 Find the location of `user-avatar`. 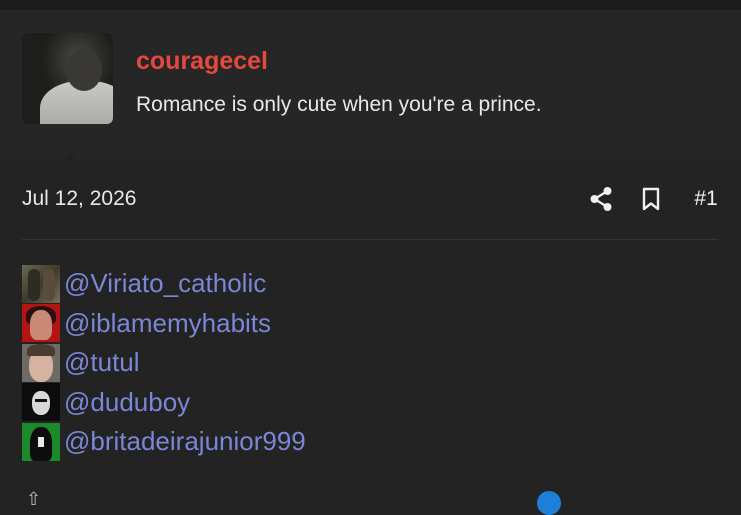

user-avatar is located at coordinates (67, 78).